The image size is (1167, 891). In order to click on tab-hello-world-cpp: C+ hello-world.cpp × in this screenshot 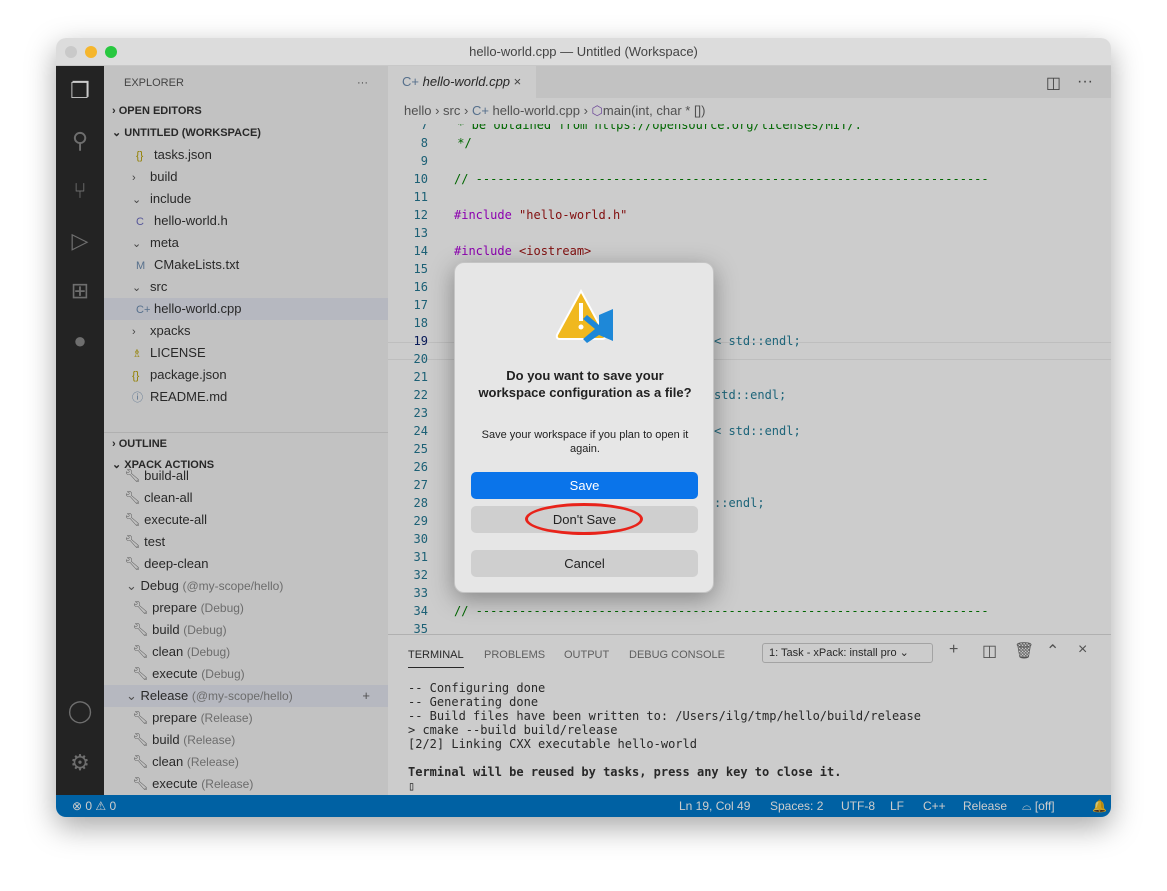, I will do `click(462, 82)`.